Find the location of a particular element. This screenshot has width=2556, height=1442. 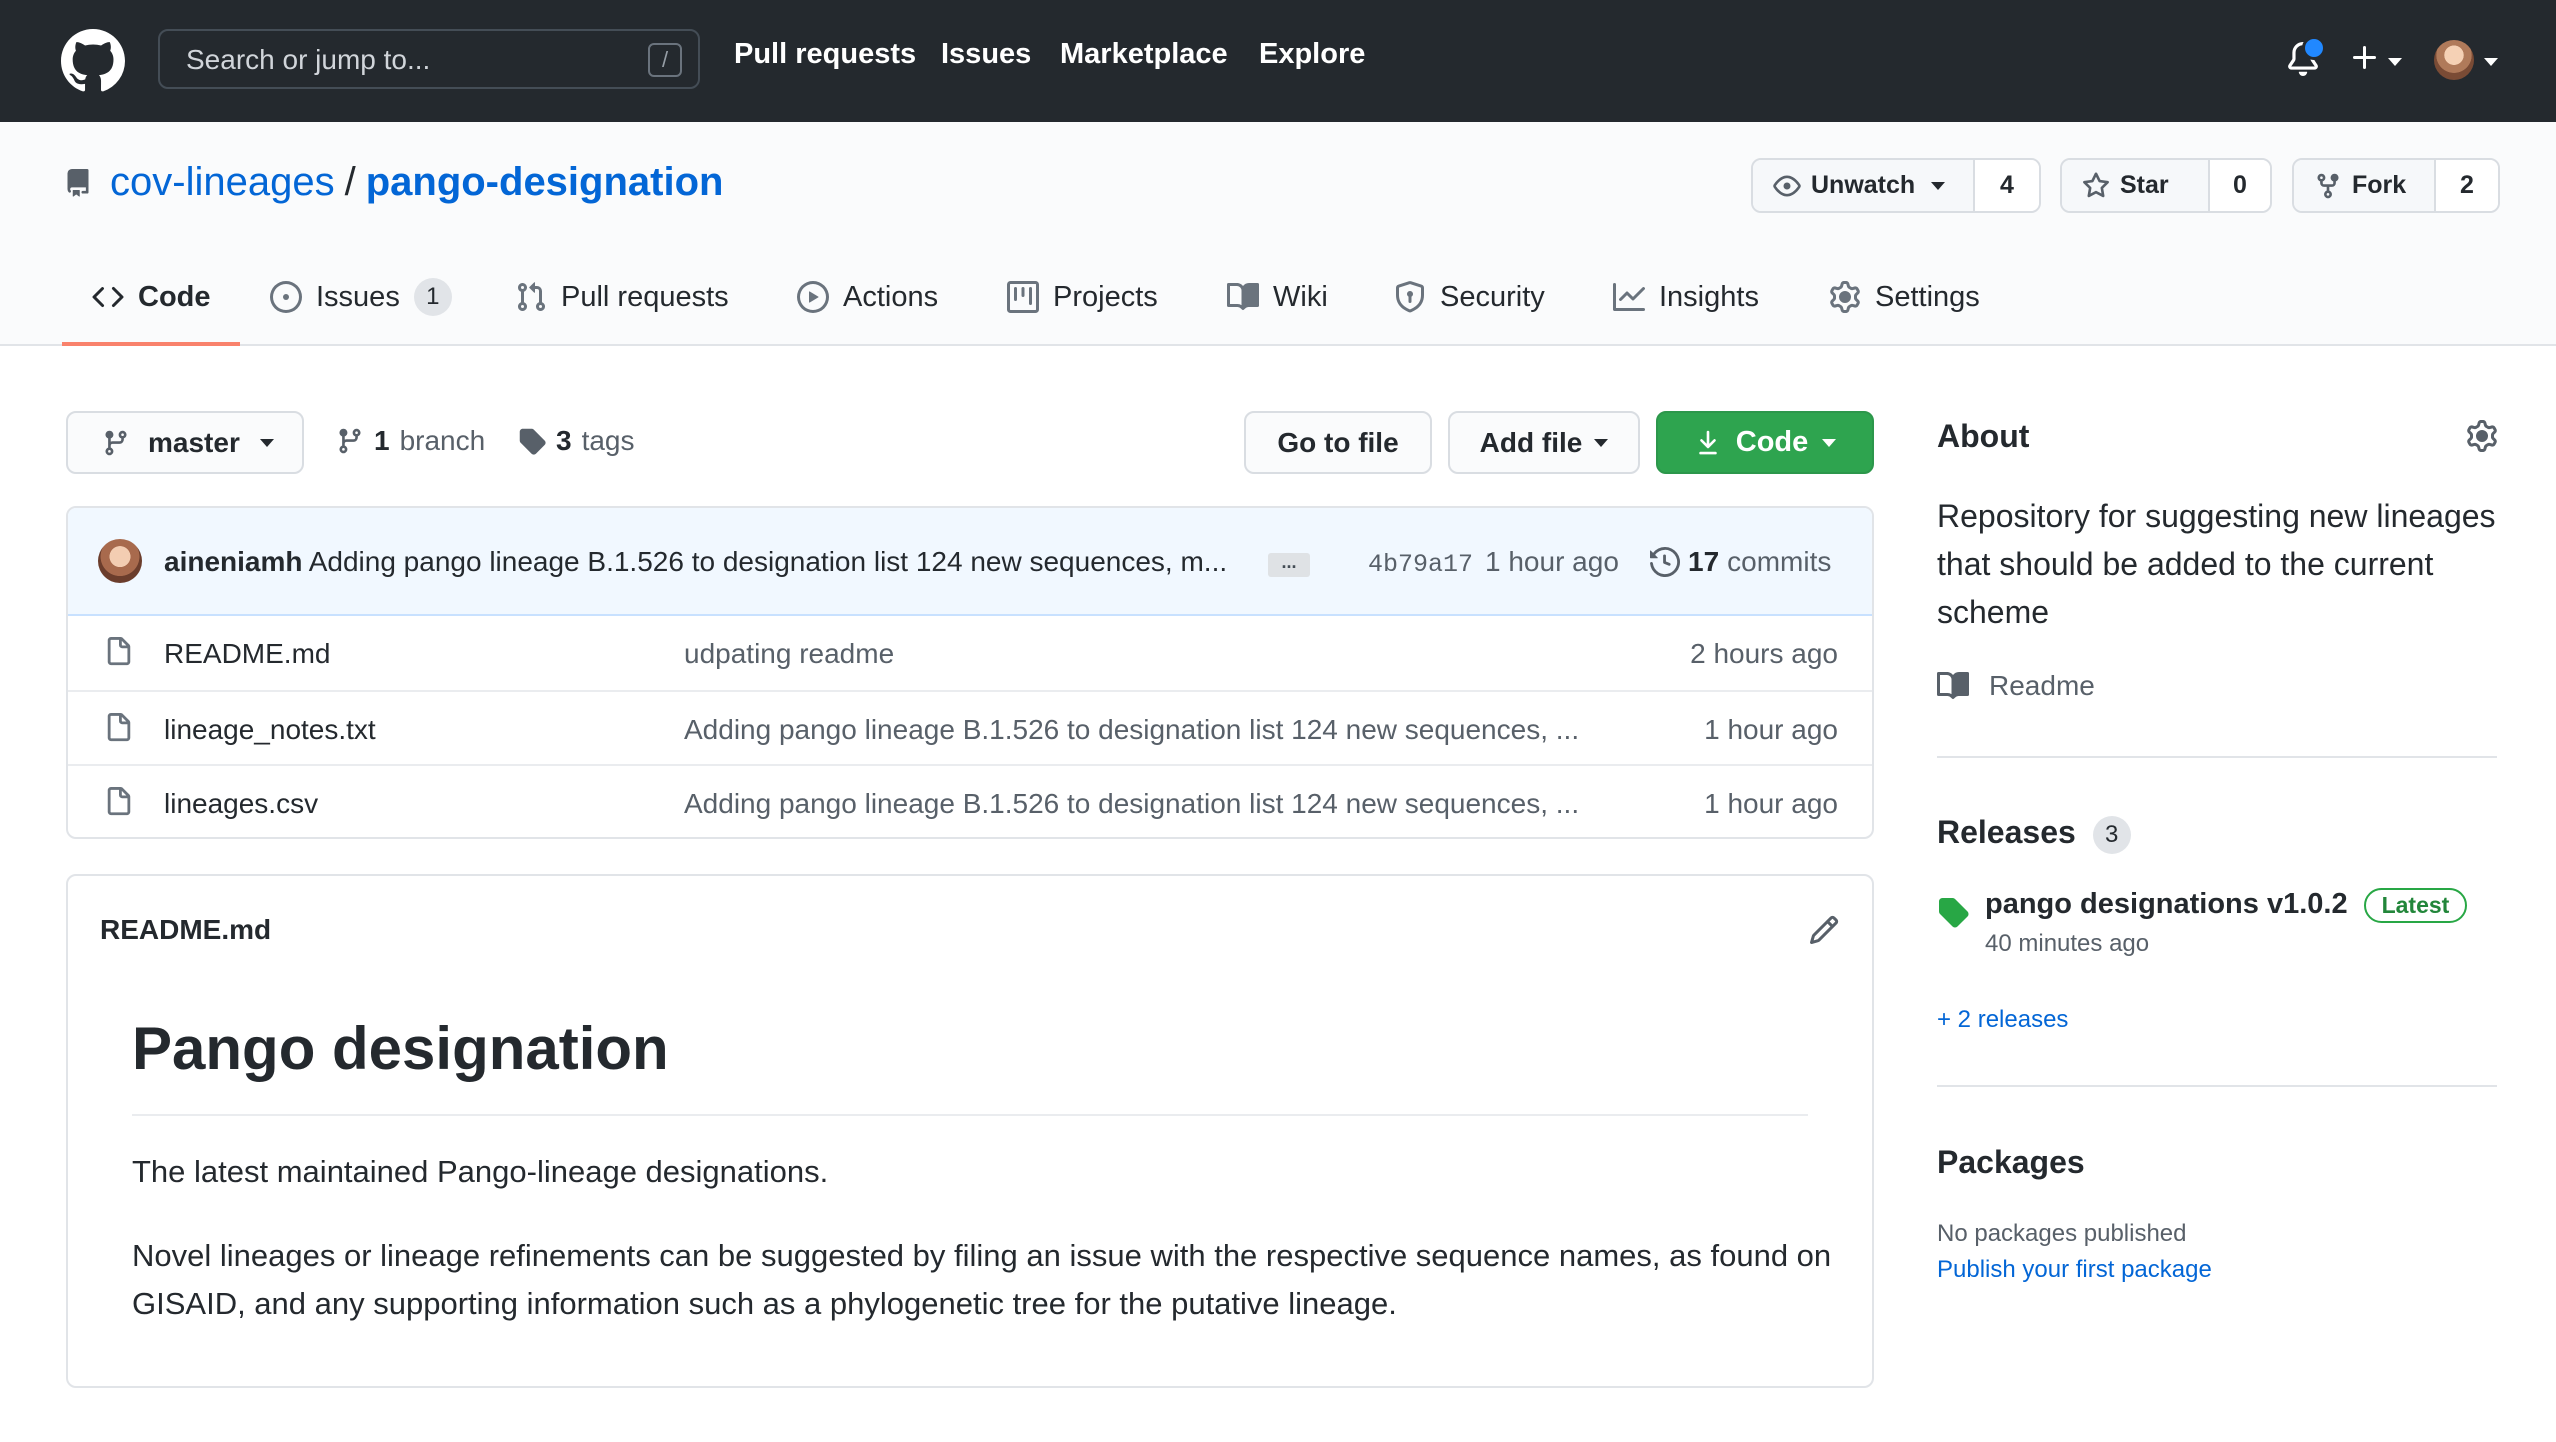

tab-projects: Projects is located at coordinates (1082, 297).